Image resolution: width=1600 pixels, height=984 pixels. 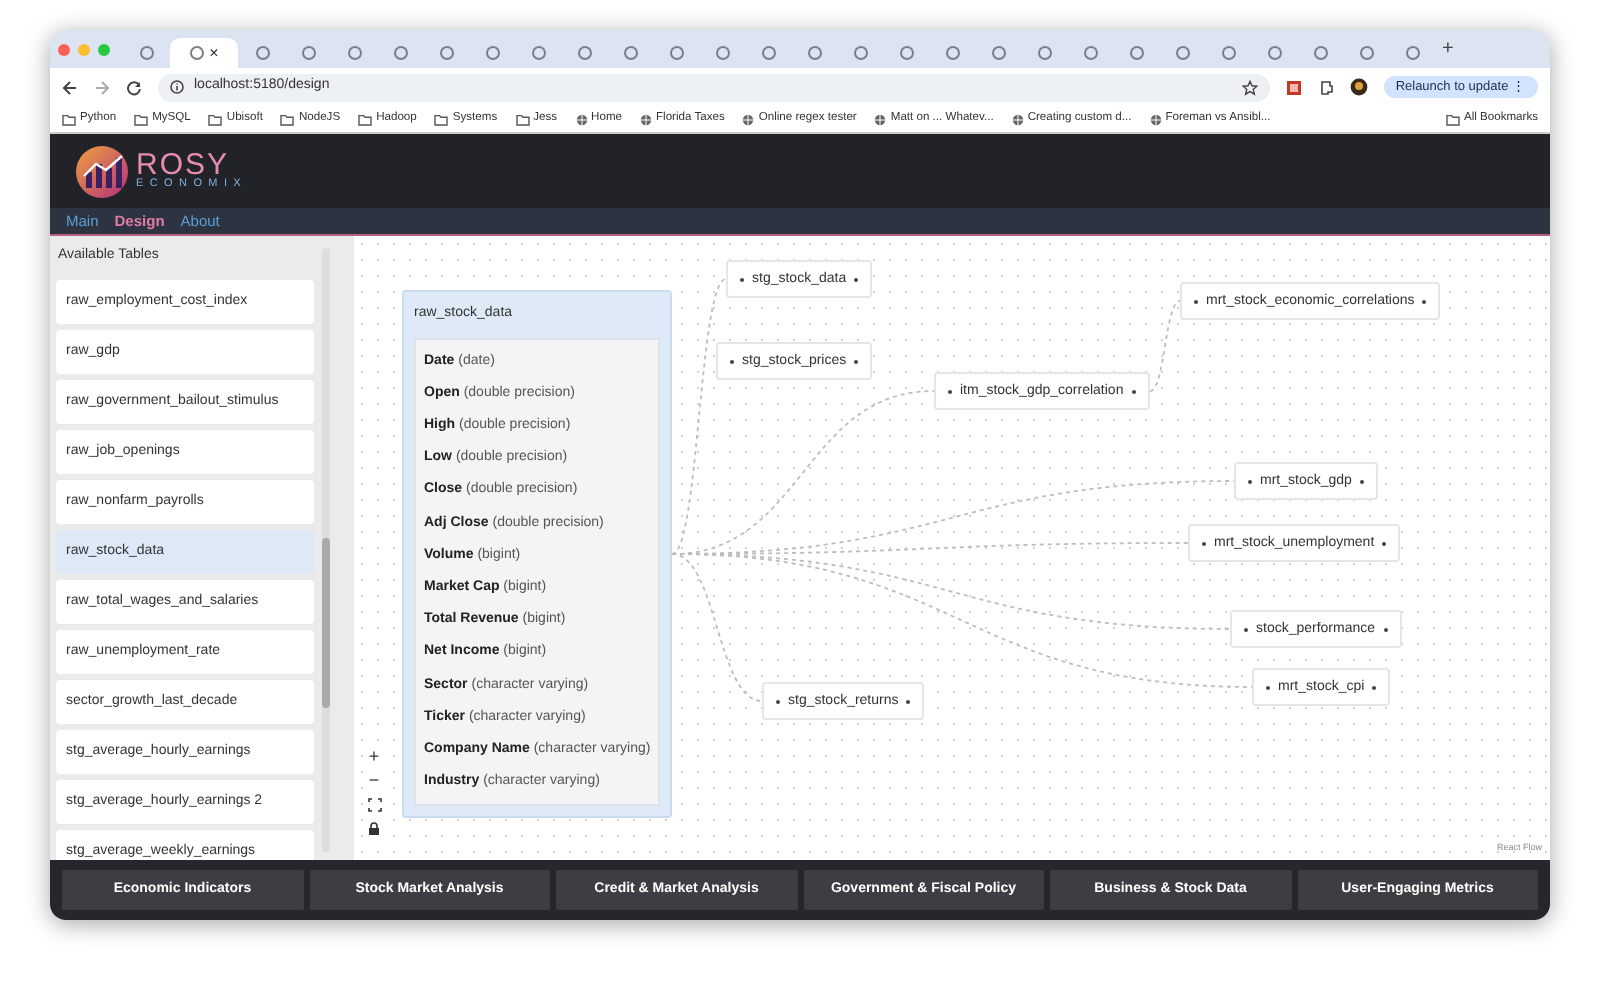 What do you see at coordinates (374, 804) in the screenshot?
I see `fit-view-icon` at bounding box center [374, 804].